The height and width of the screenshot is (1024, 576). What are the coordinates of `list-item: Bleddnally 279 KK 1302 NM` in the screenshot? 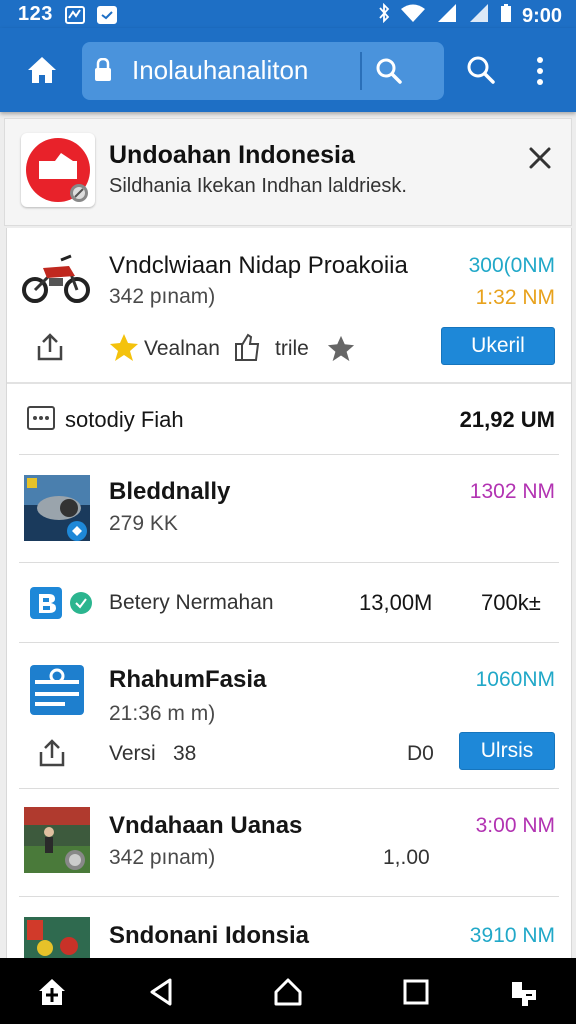 It's located at (289, 509).